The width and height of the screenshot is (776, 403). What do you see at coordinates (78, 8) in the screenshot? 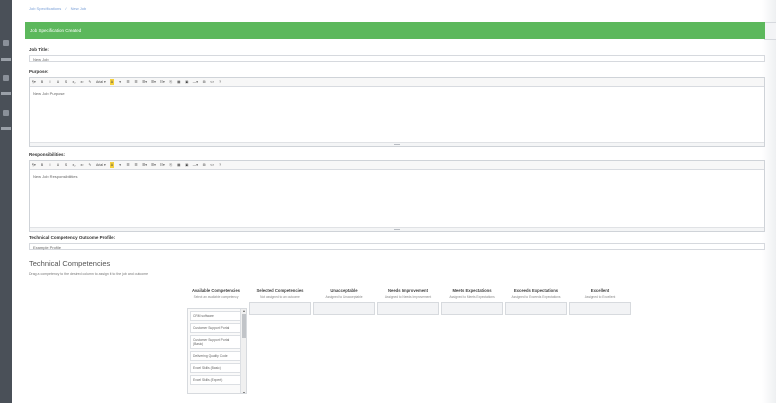
I see `breadcrumb-item-new-job: New Job` at bounding box center [78, 8].